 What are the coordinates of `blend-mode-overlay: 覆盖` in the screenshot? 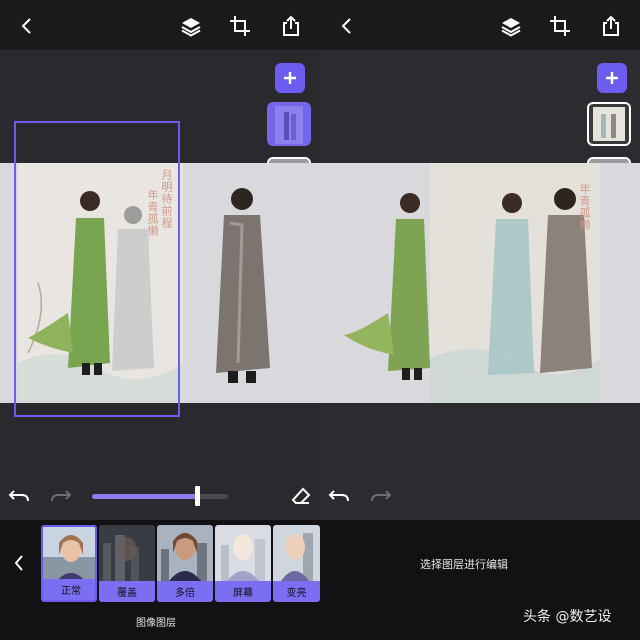 It's located at (127, 563).